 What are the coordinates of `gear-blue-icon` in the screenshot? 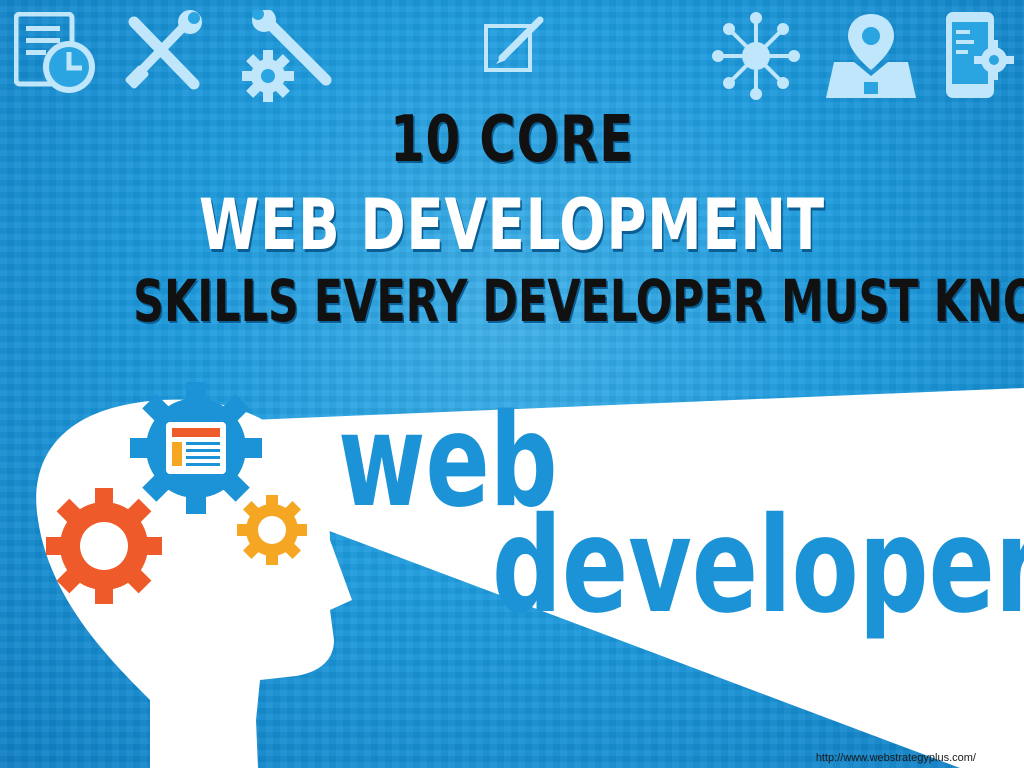 It's located at (196, 448).